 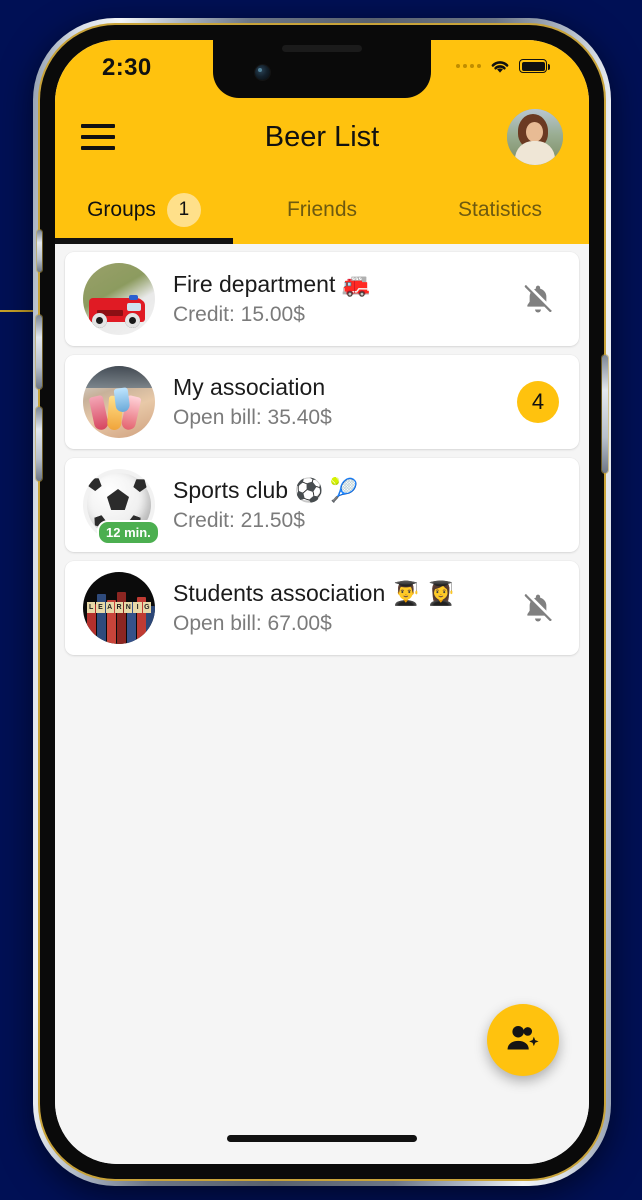 What do you see at coordinates (249, 386) in the screenshot?
I see `group-name: My association` at bounding box center [249, 386].